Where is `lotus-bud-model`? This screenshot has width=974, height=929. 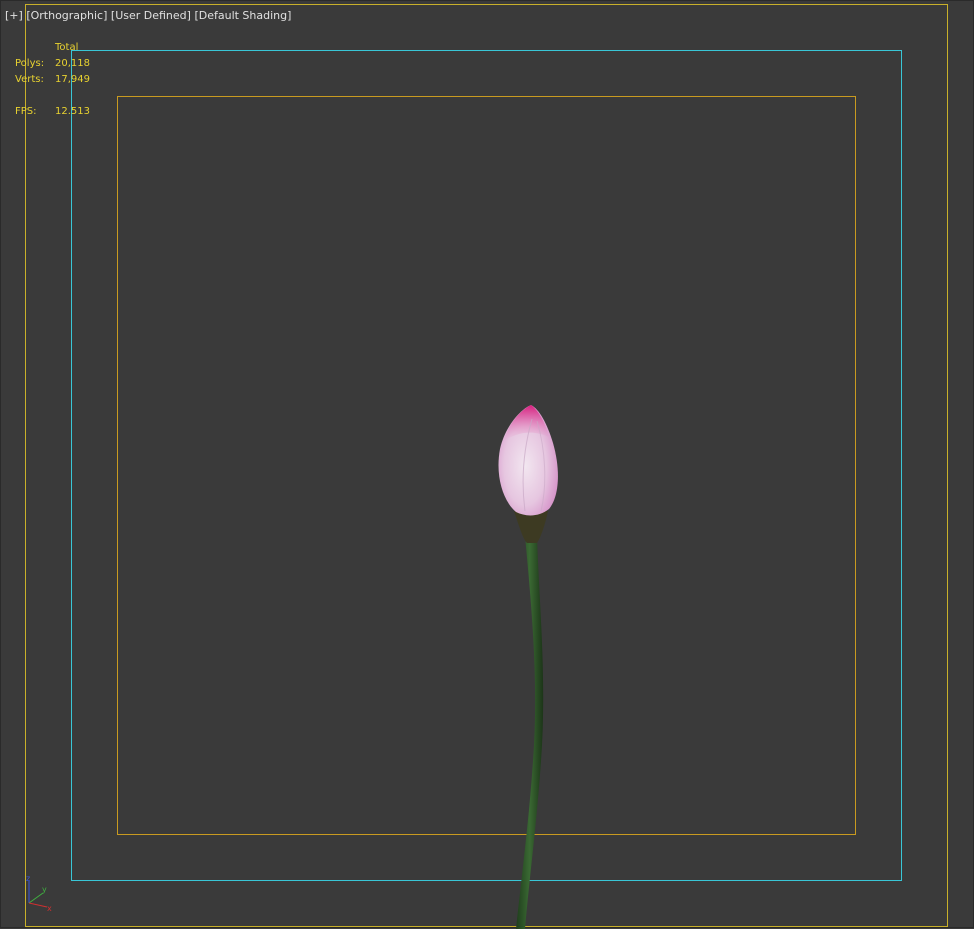
lotus-bud-model is located at coordinates (528, 667).